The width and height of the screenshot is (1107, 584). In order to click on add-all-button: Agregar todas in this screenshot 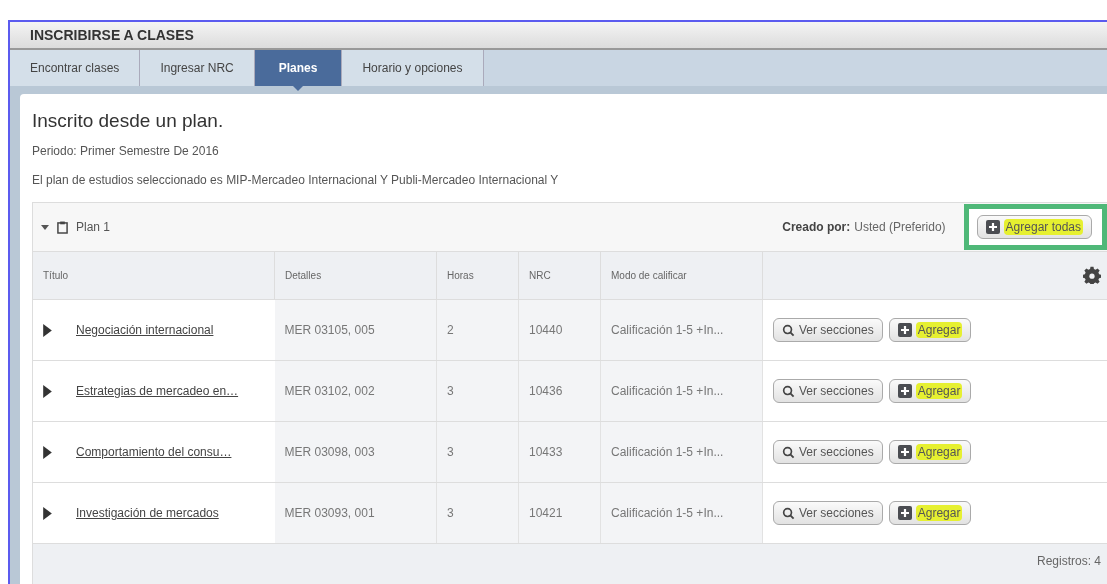, I will do `click(1034, 227)`.